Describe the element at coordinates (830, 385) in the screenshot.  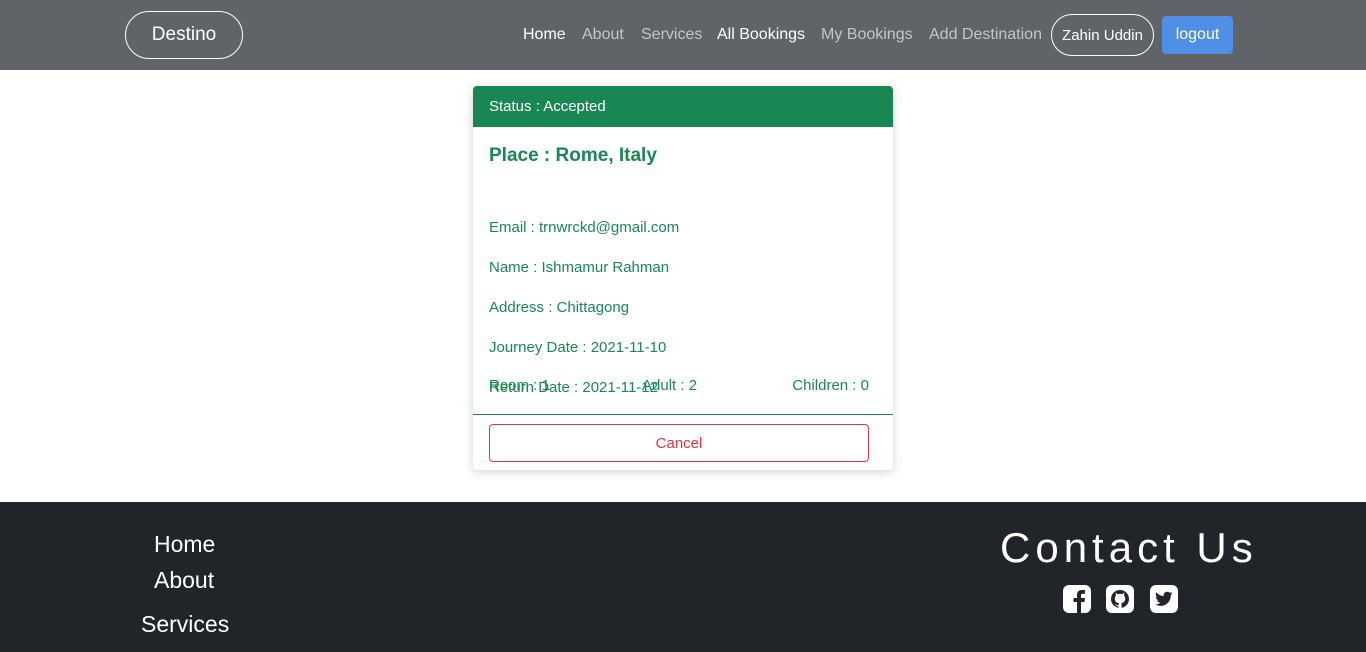
I see `children-count: Children : 0` at that location.